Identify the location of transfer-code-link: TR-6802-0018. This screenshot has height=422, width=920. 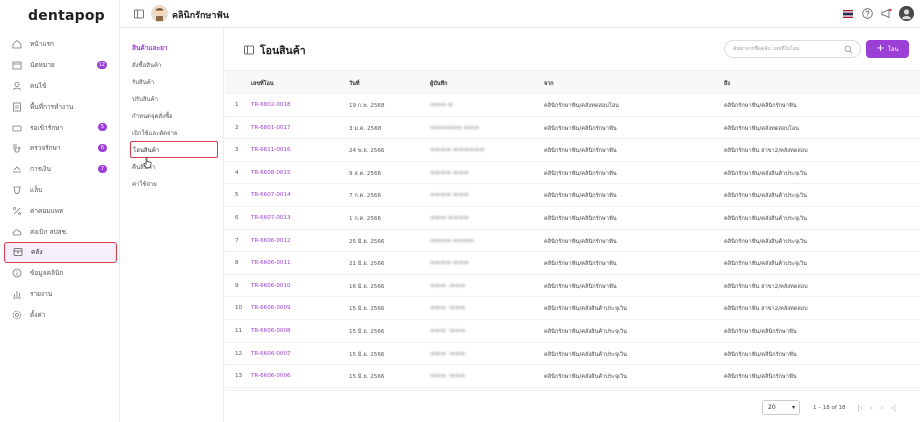
(271, 105).